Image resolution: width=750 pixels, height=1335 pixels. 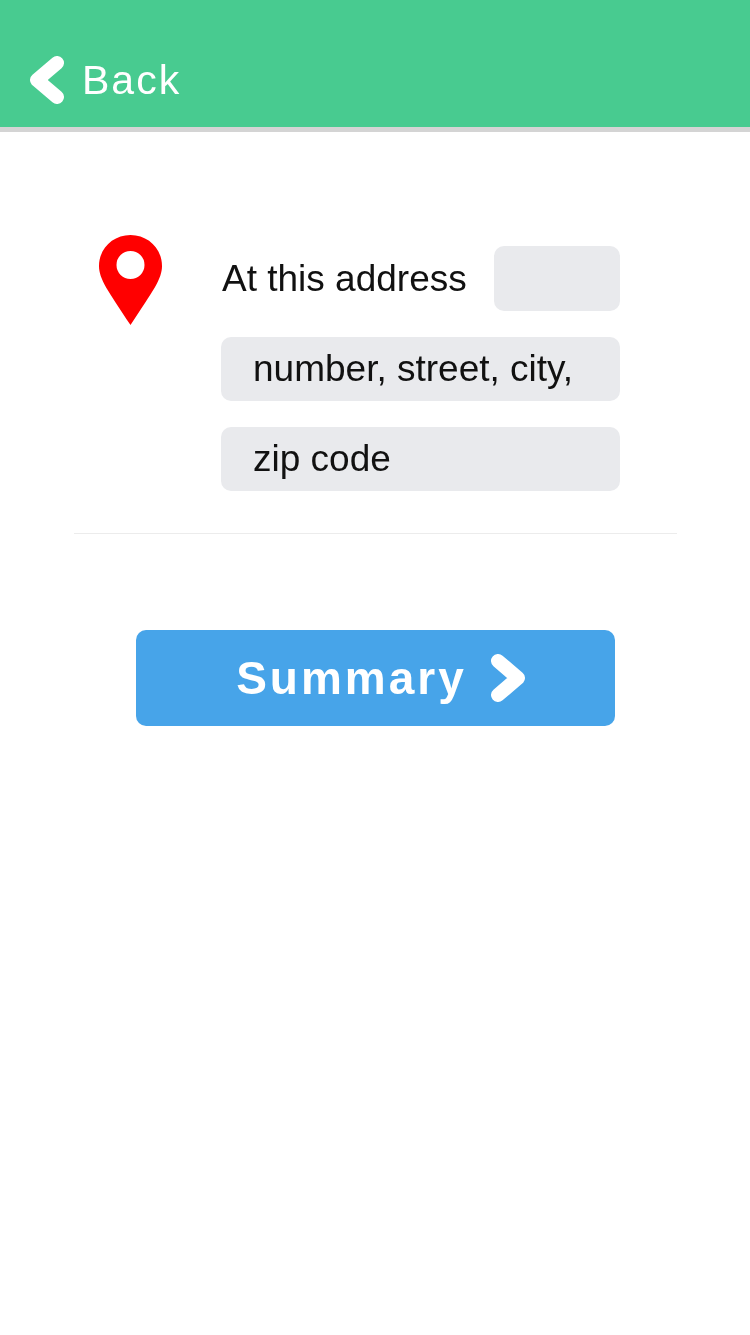 I want to click on back-button: Back, so click(x=106, y=80).